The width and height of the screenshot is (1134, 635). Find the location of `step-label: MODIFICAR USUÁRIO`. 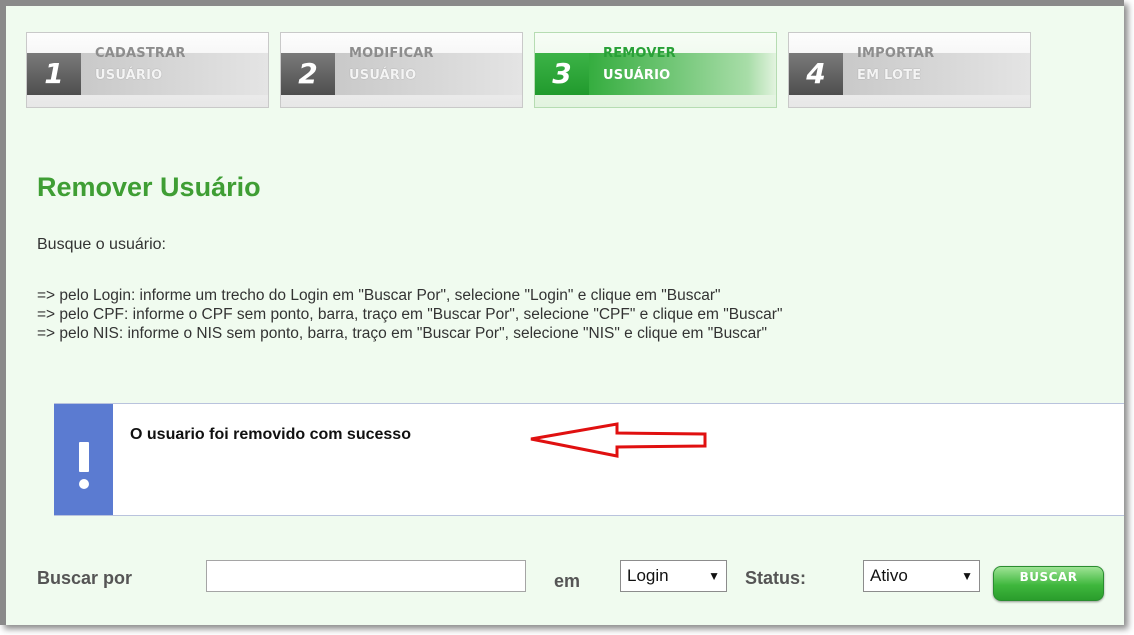

step-label: MODIFICAR USUÁRIO is located at coordinates (391, 65).